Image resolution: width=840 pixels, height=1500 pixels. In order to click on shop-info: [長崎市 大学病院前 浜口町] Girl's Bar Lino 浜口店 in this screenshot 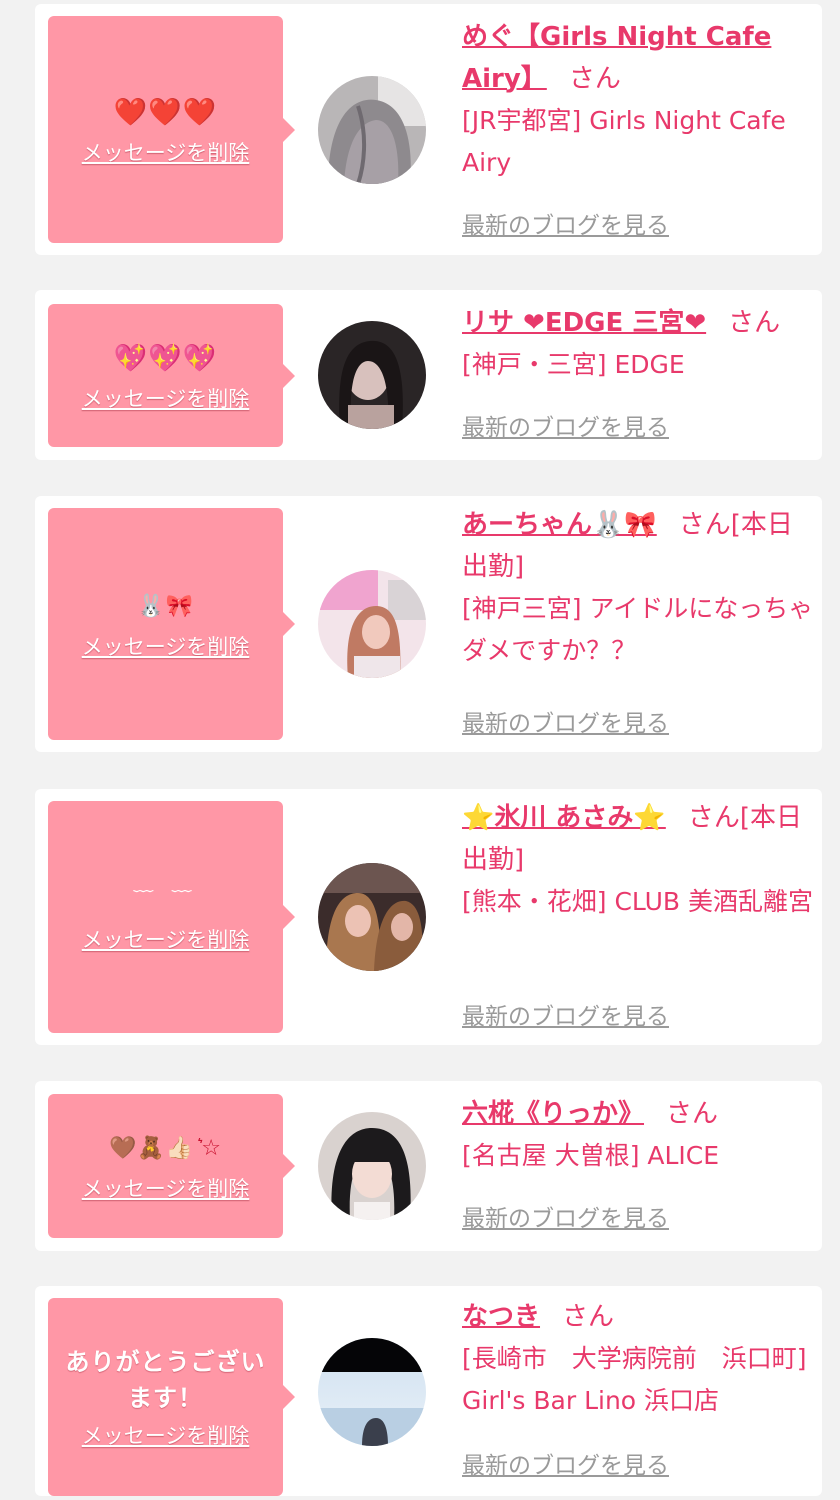, I will do `click(634, 1379)`.